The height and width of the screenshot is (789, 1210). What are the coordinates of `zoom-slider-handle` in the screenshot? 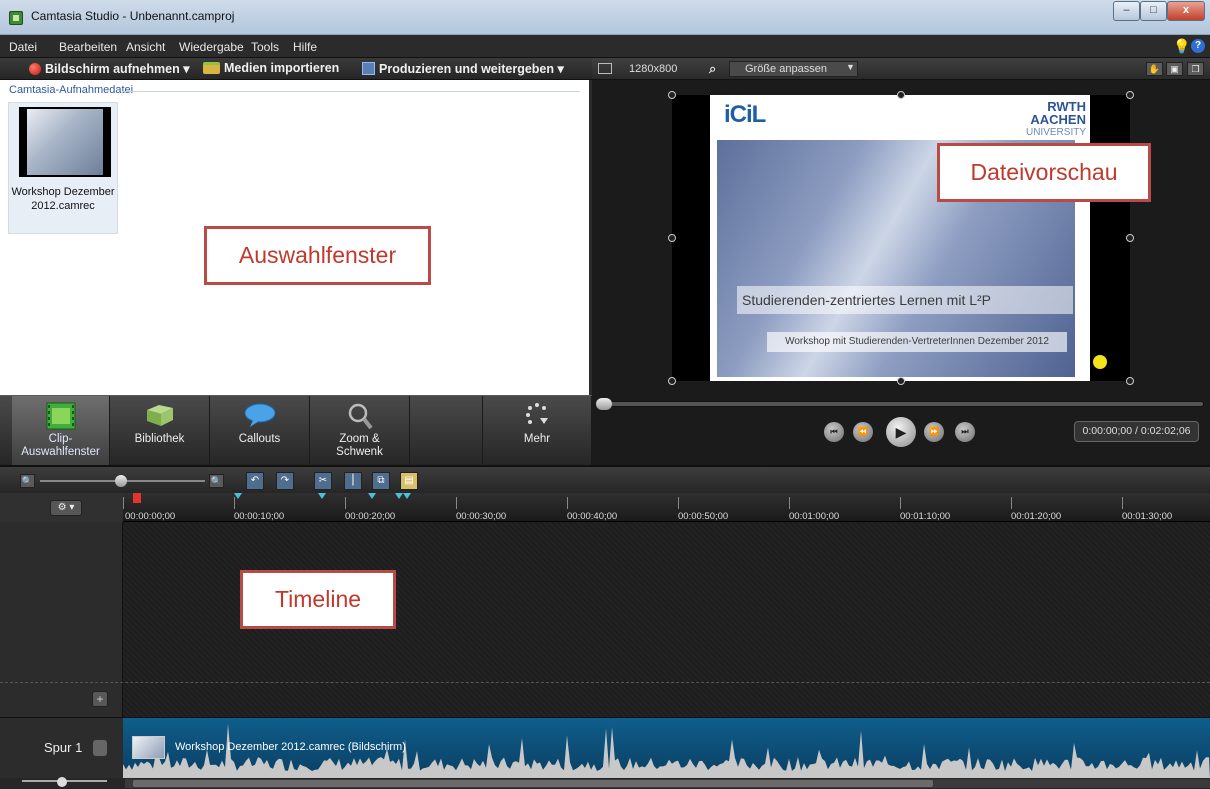 It's located at (121, 481).